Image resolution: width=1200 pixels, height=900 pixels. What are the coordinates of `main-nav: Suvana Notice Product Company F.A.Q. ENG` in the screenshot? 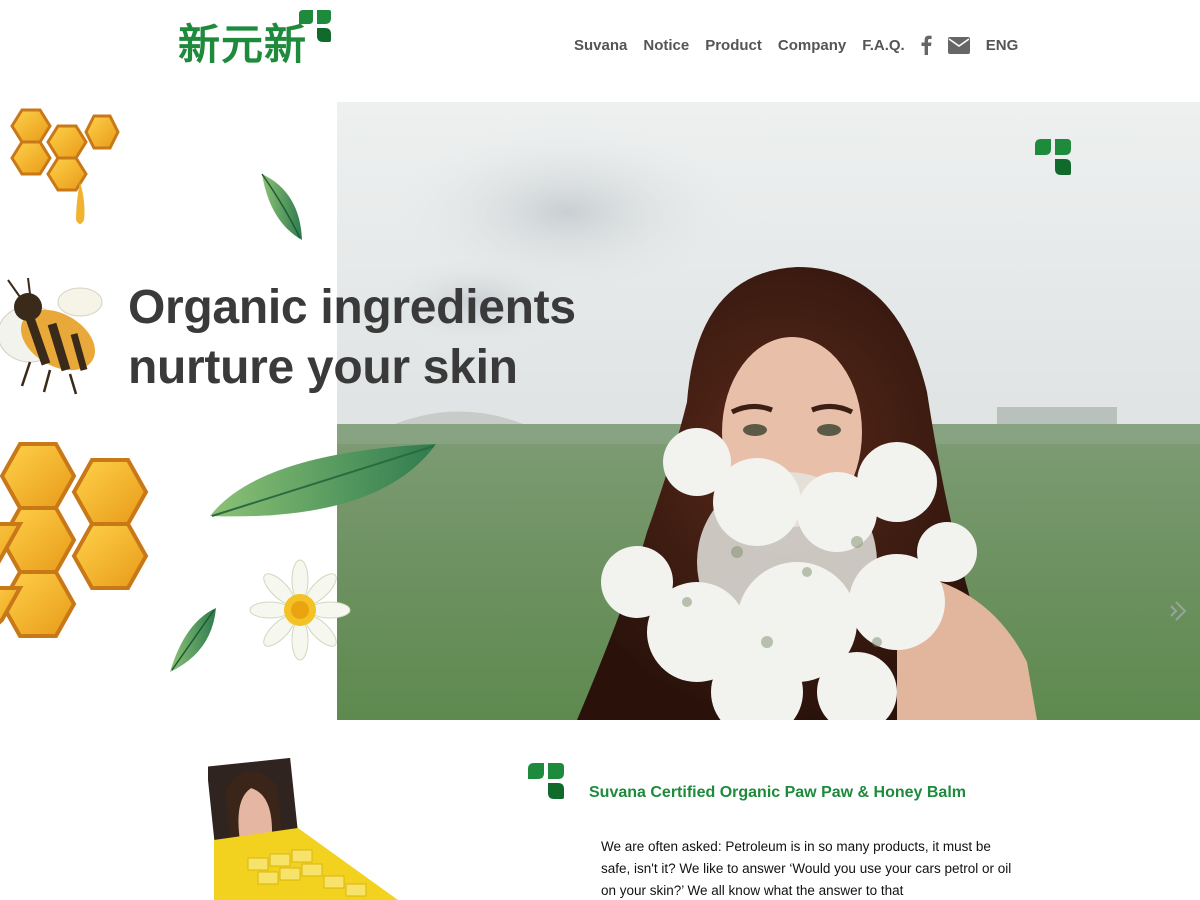 It's located at (804, 45).